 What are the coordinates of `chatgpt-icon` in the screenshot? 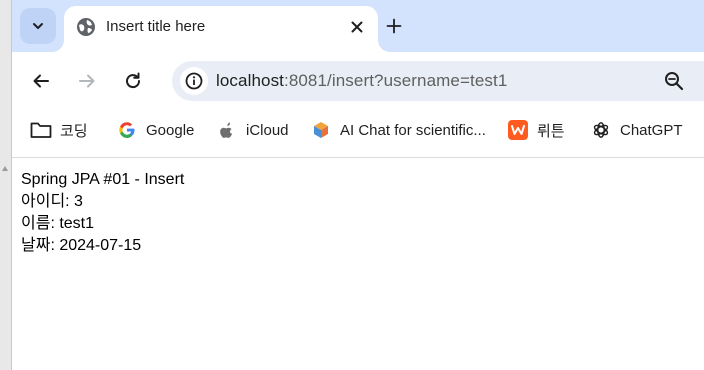 It's located at (601, 130).